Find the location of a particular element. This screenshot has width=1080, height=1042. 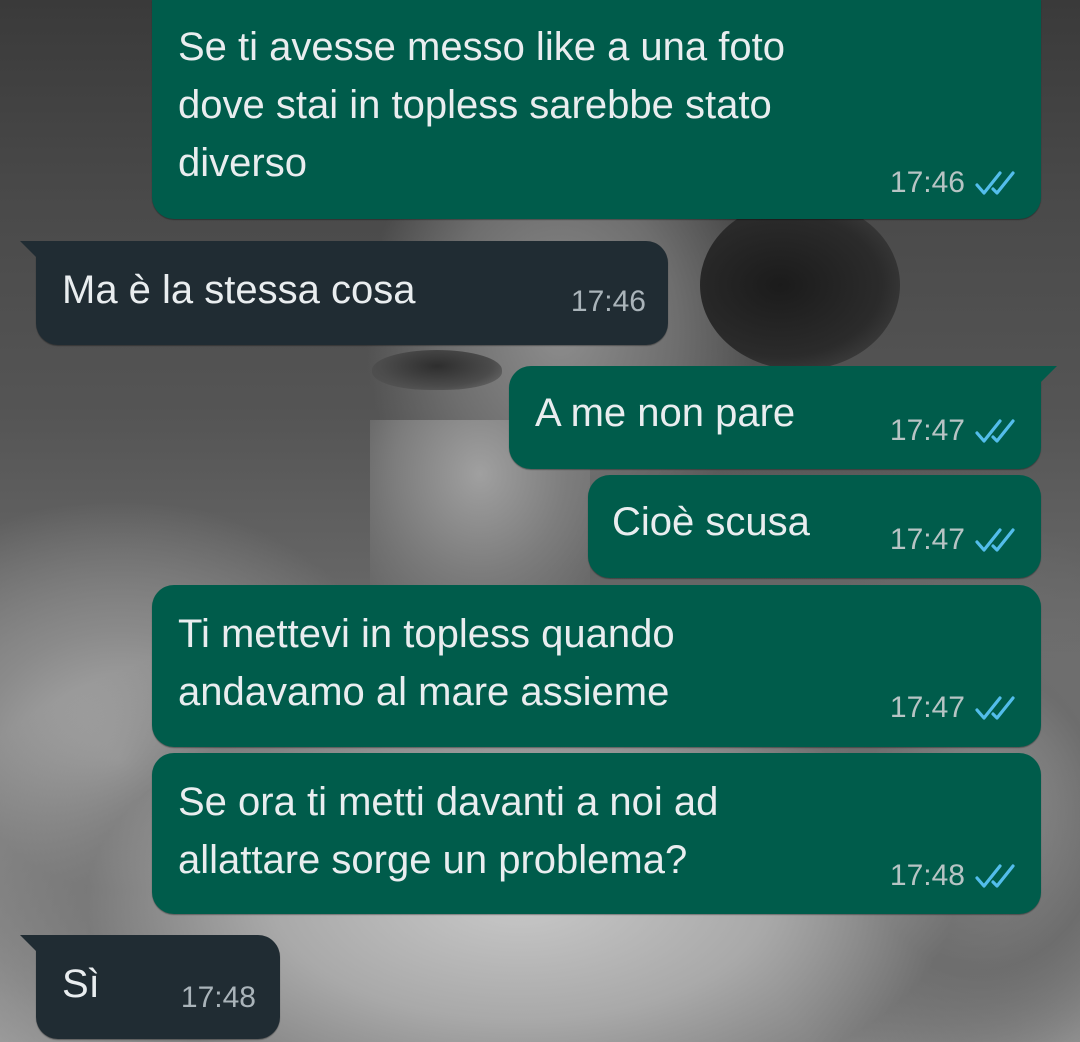

message-bubble-incoming: Ma è la stessa cosa 17:46 is located at coordinates (344, 293).